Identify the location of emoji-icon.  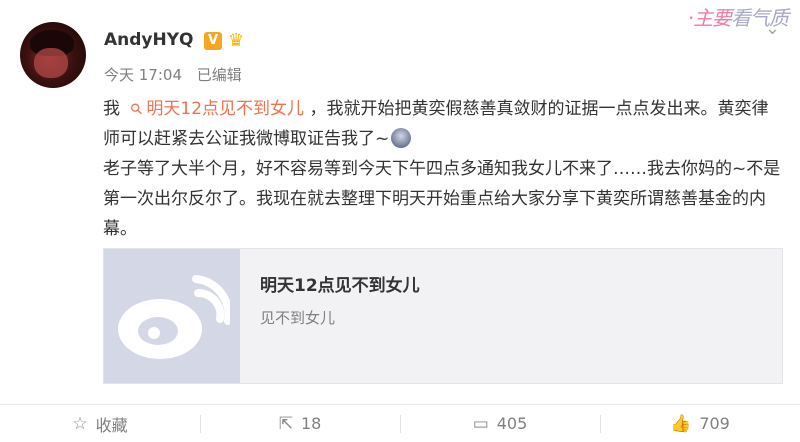
(401, 138).